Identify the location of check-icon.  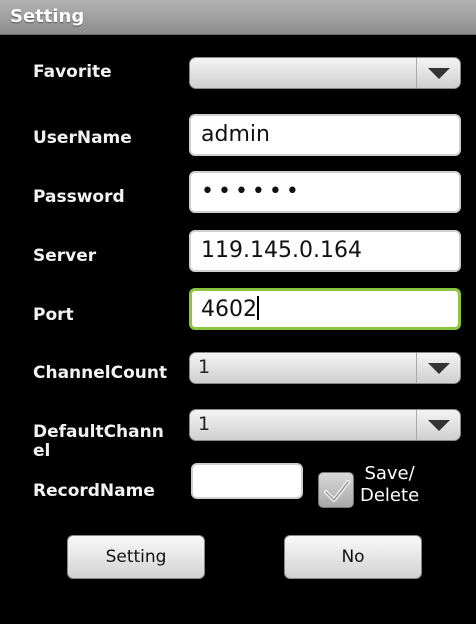
(337, 491).